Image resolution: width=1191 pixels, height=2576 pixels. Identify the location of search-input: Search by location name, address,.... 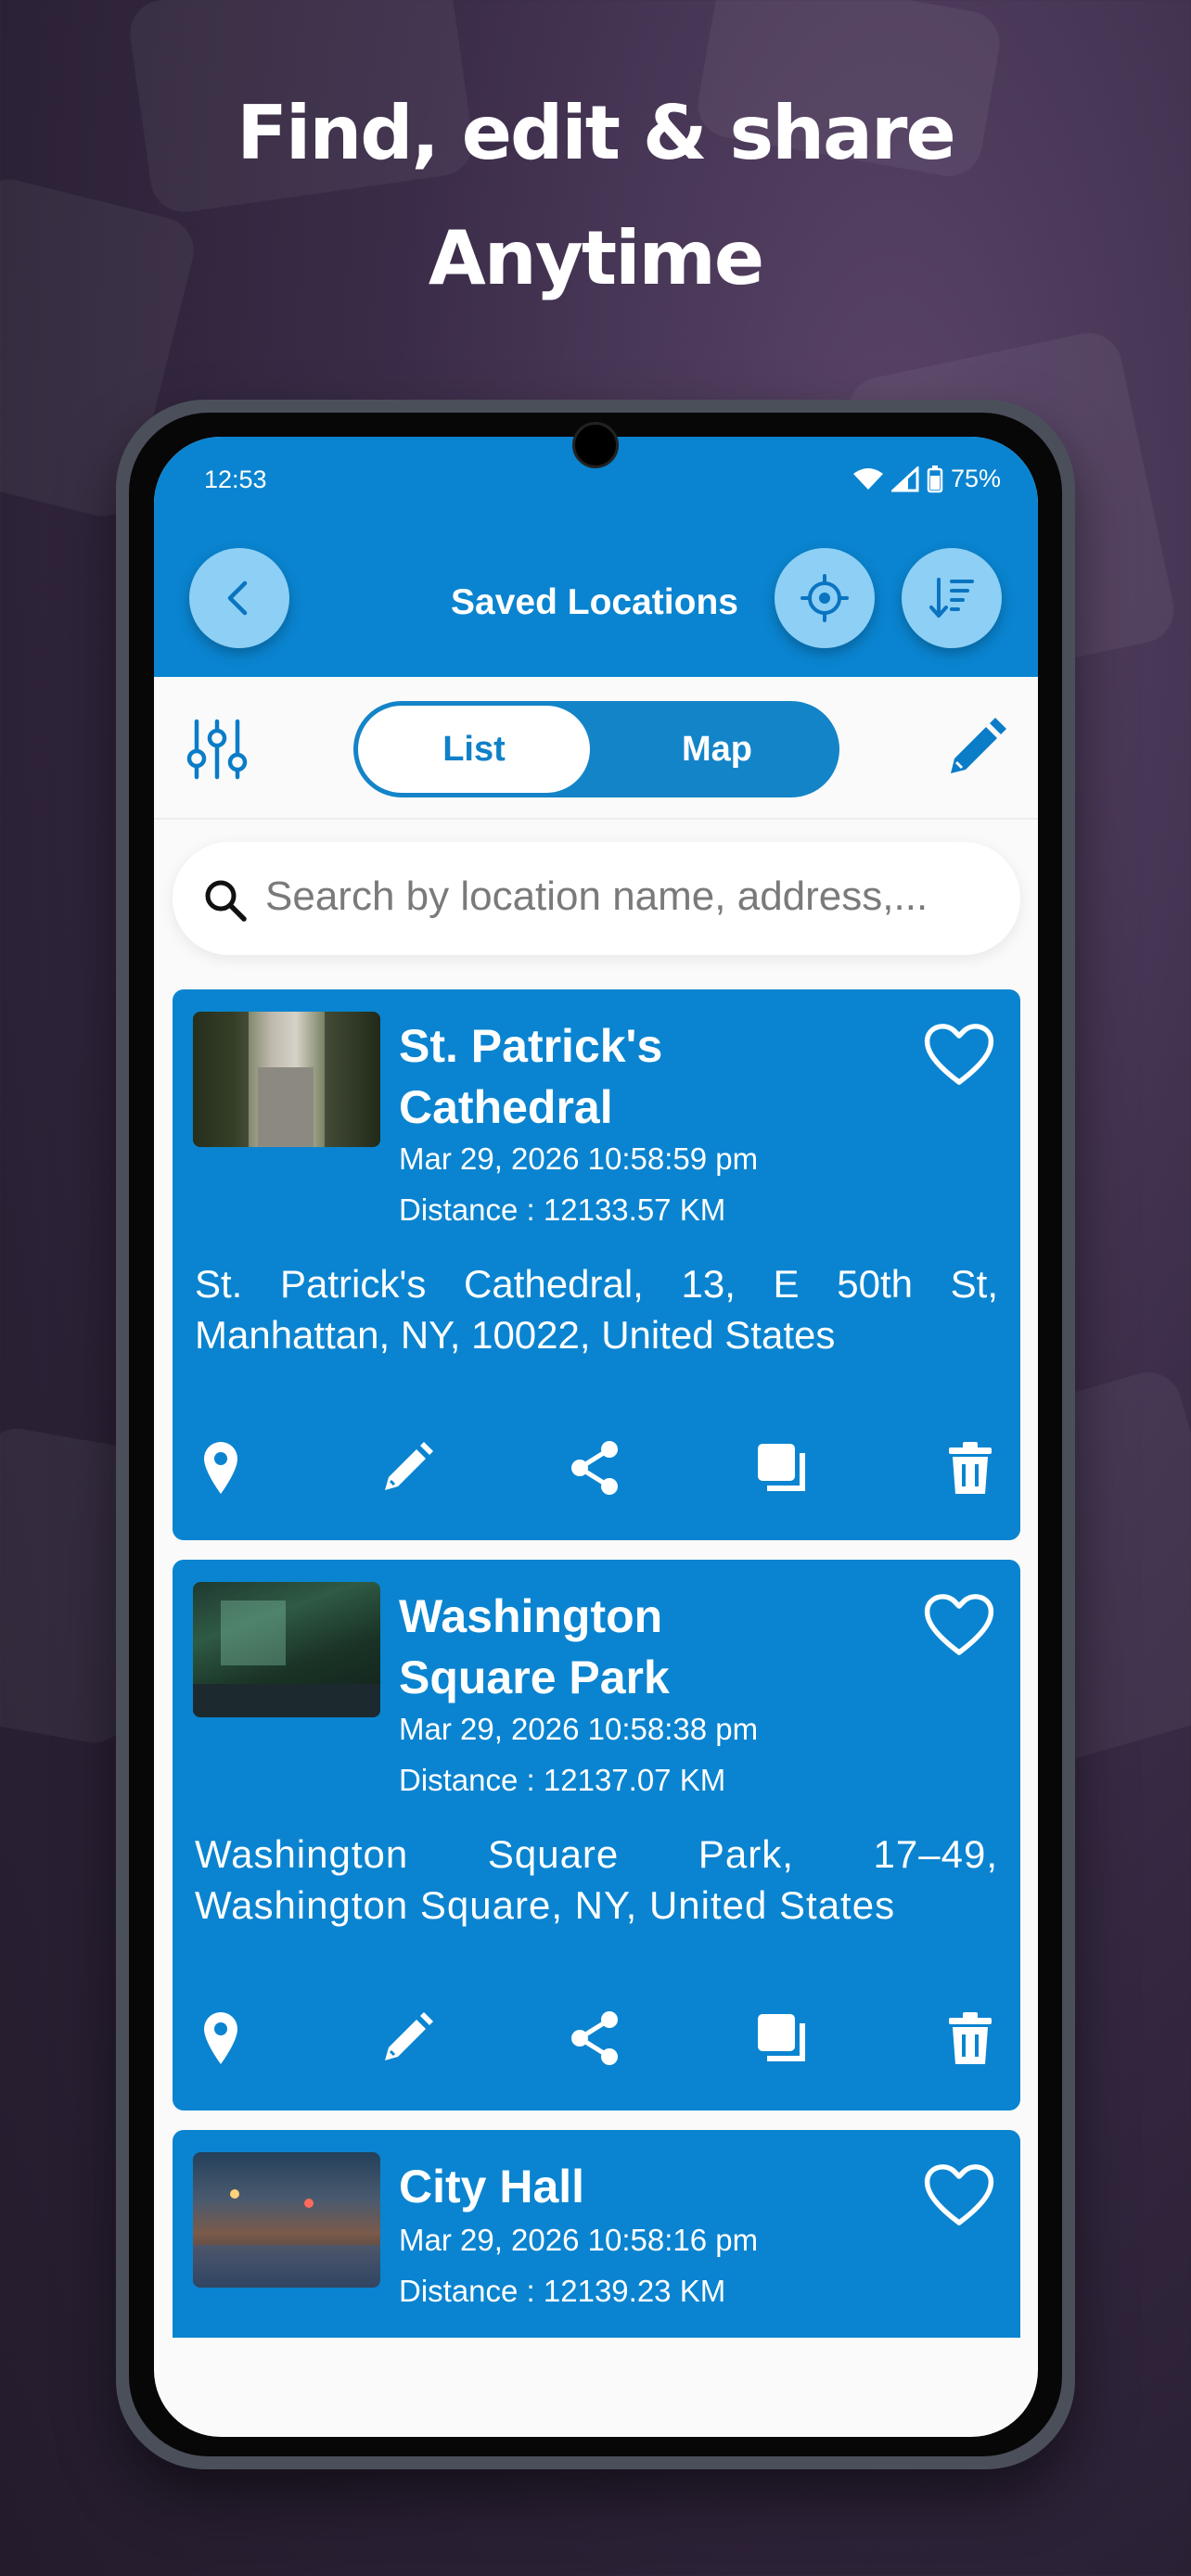
(597, 897).